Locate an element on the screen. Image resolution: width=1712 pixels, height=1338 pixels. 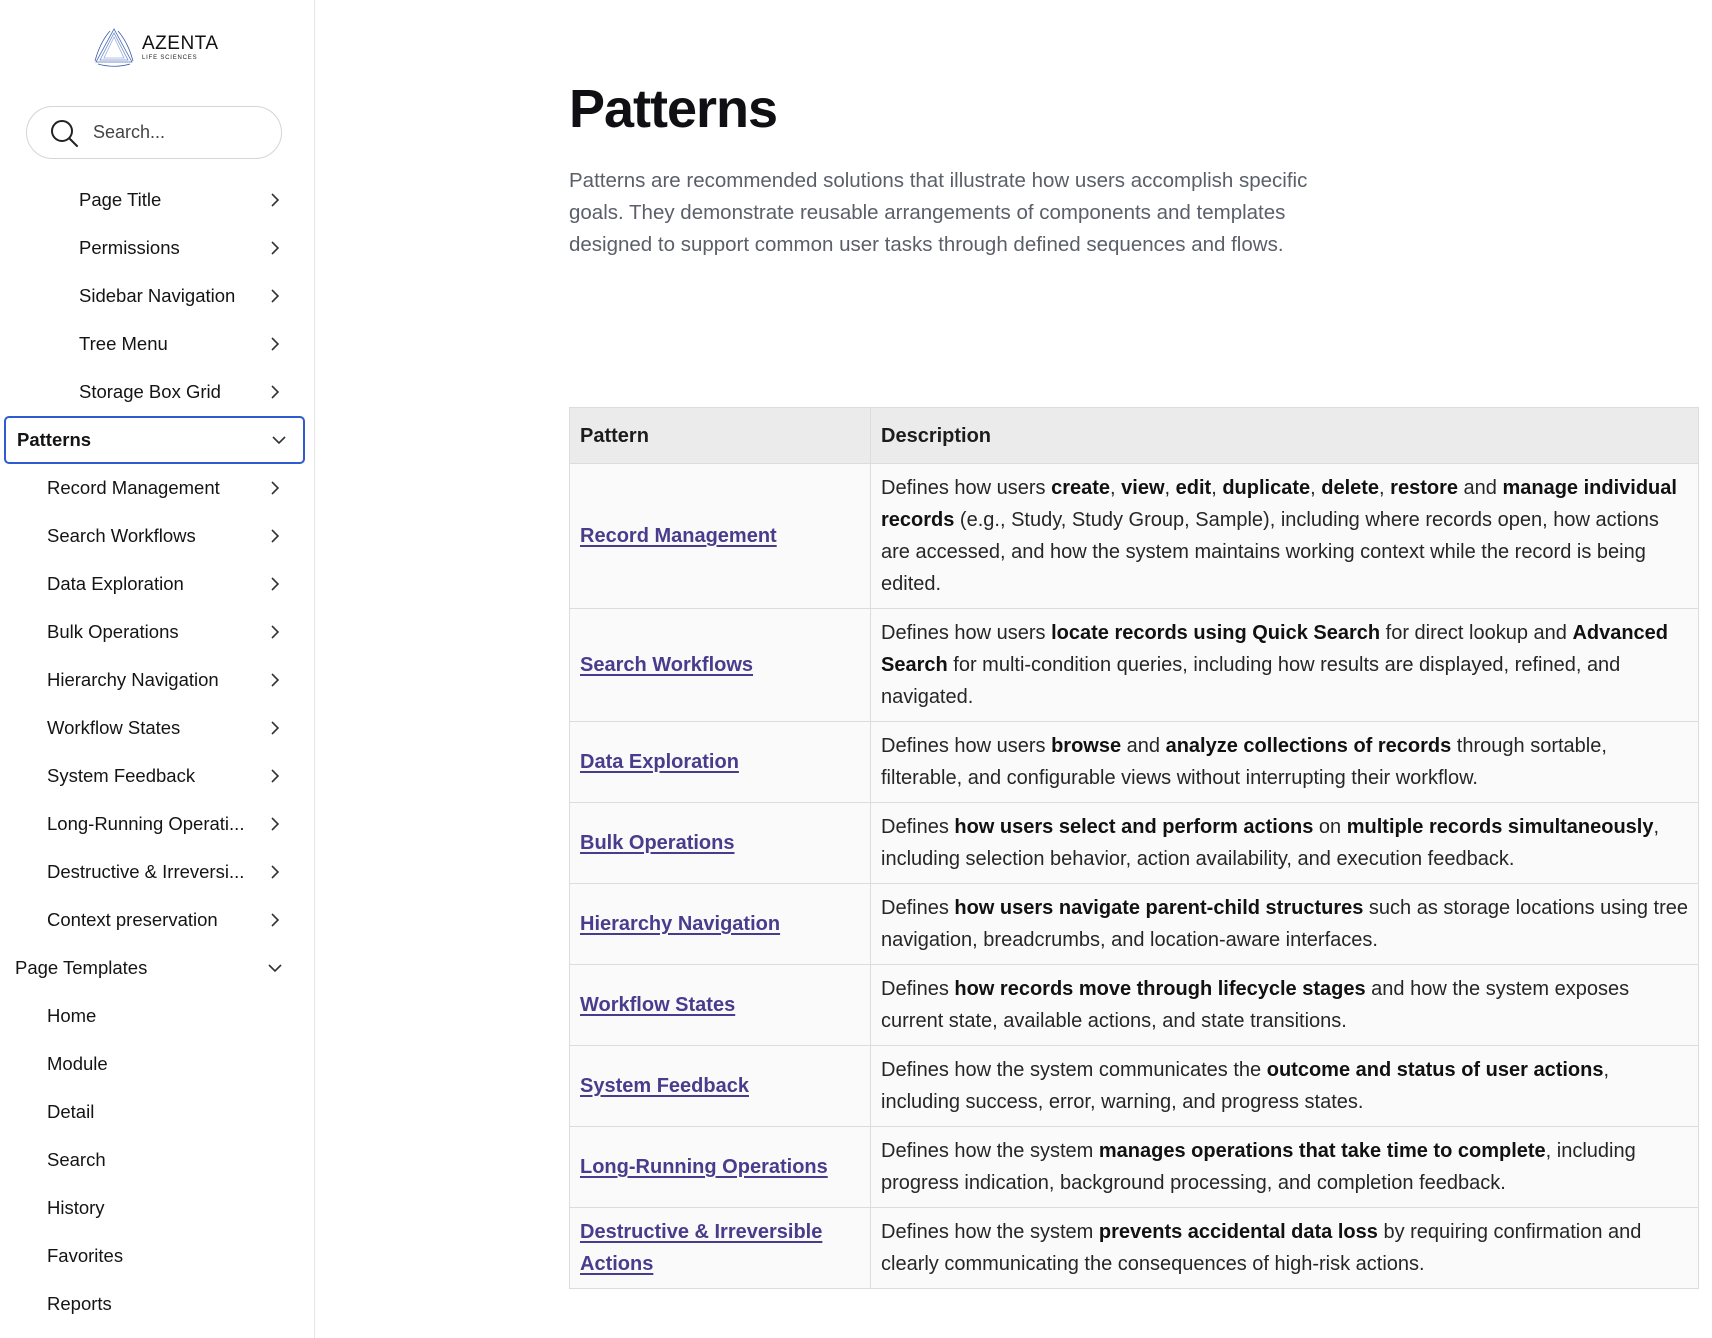
sidebar-item-label: Workflow States is located at coordinates (114, 727).